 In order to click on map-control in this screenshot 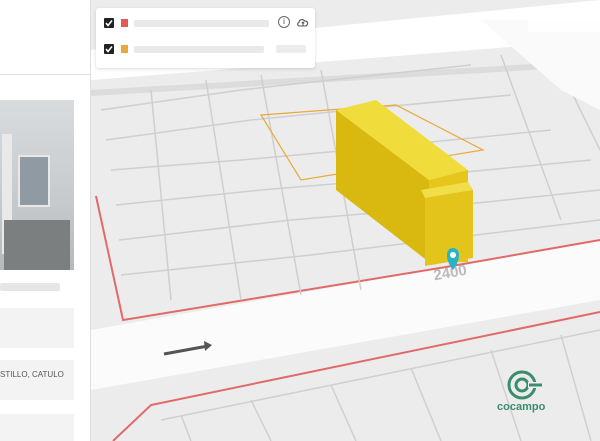, I will do `click(564, 21)`.